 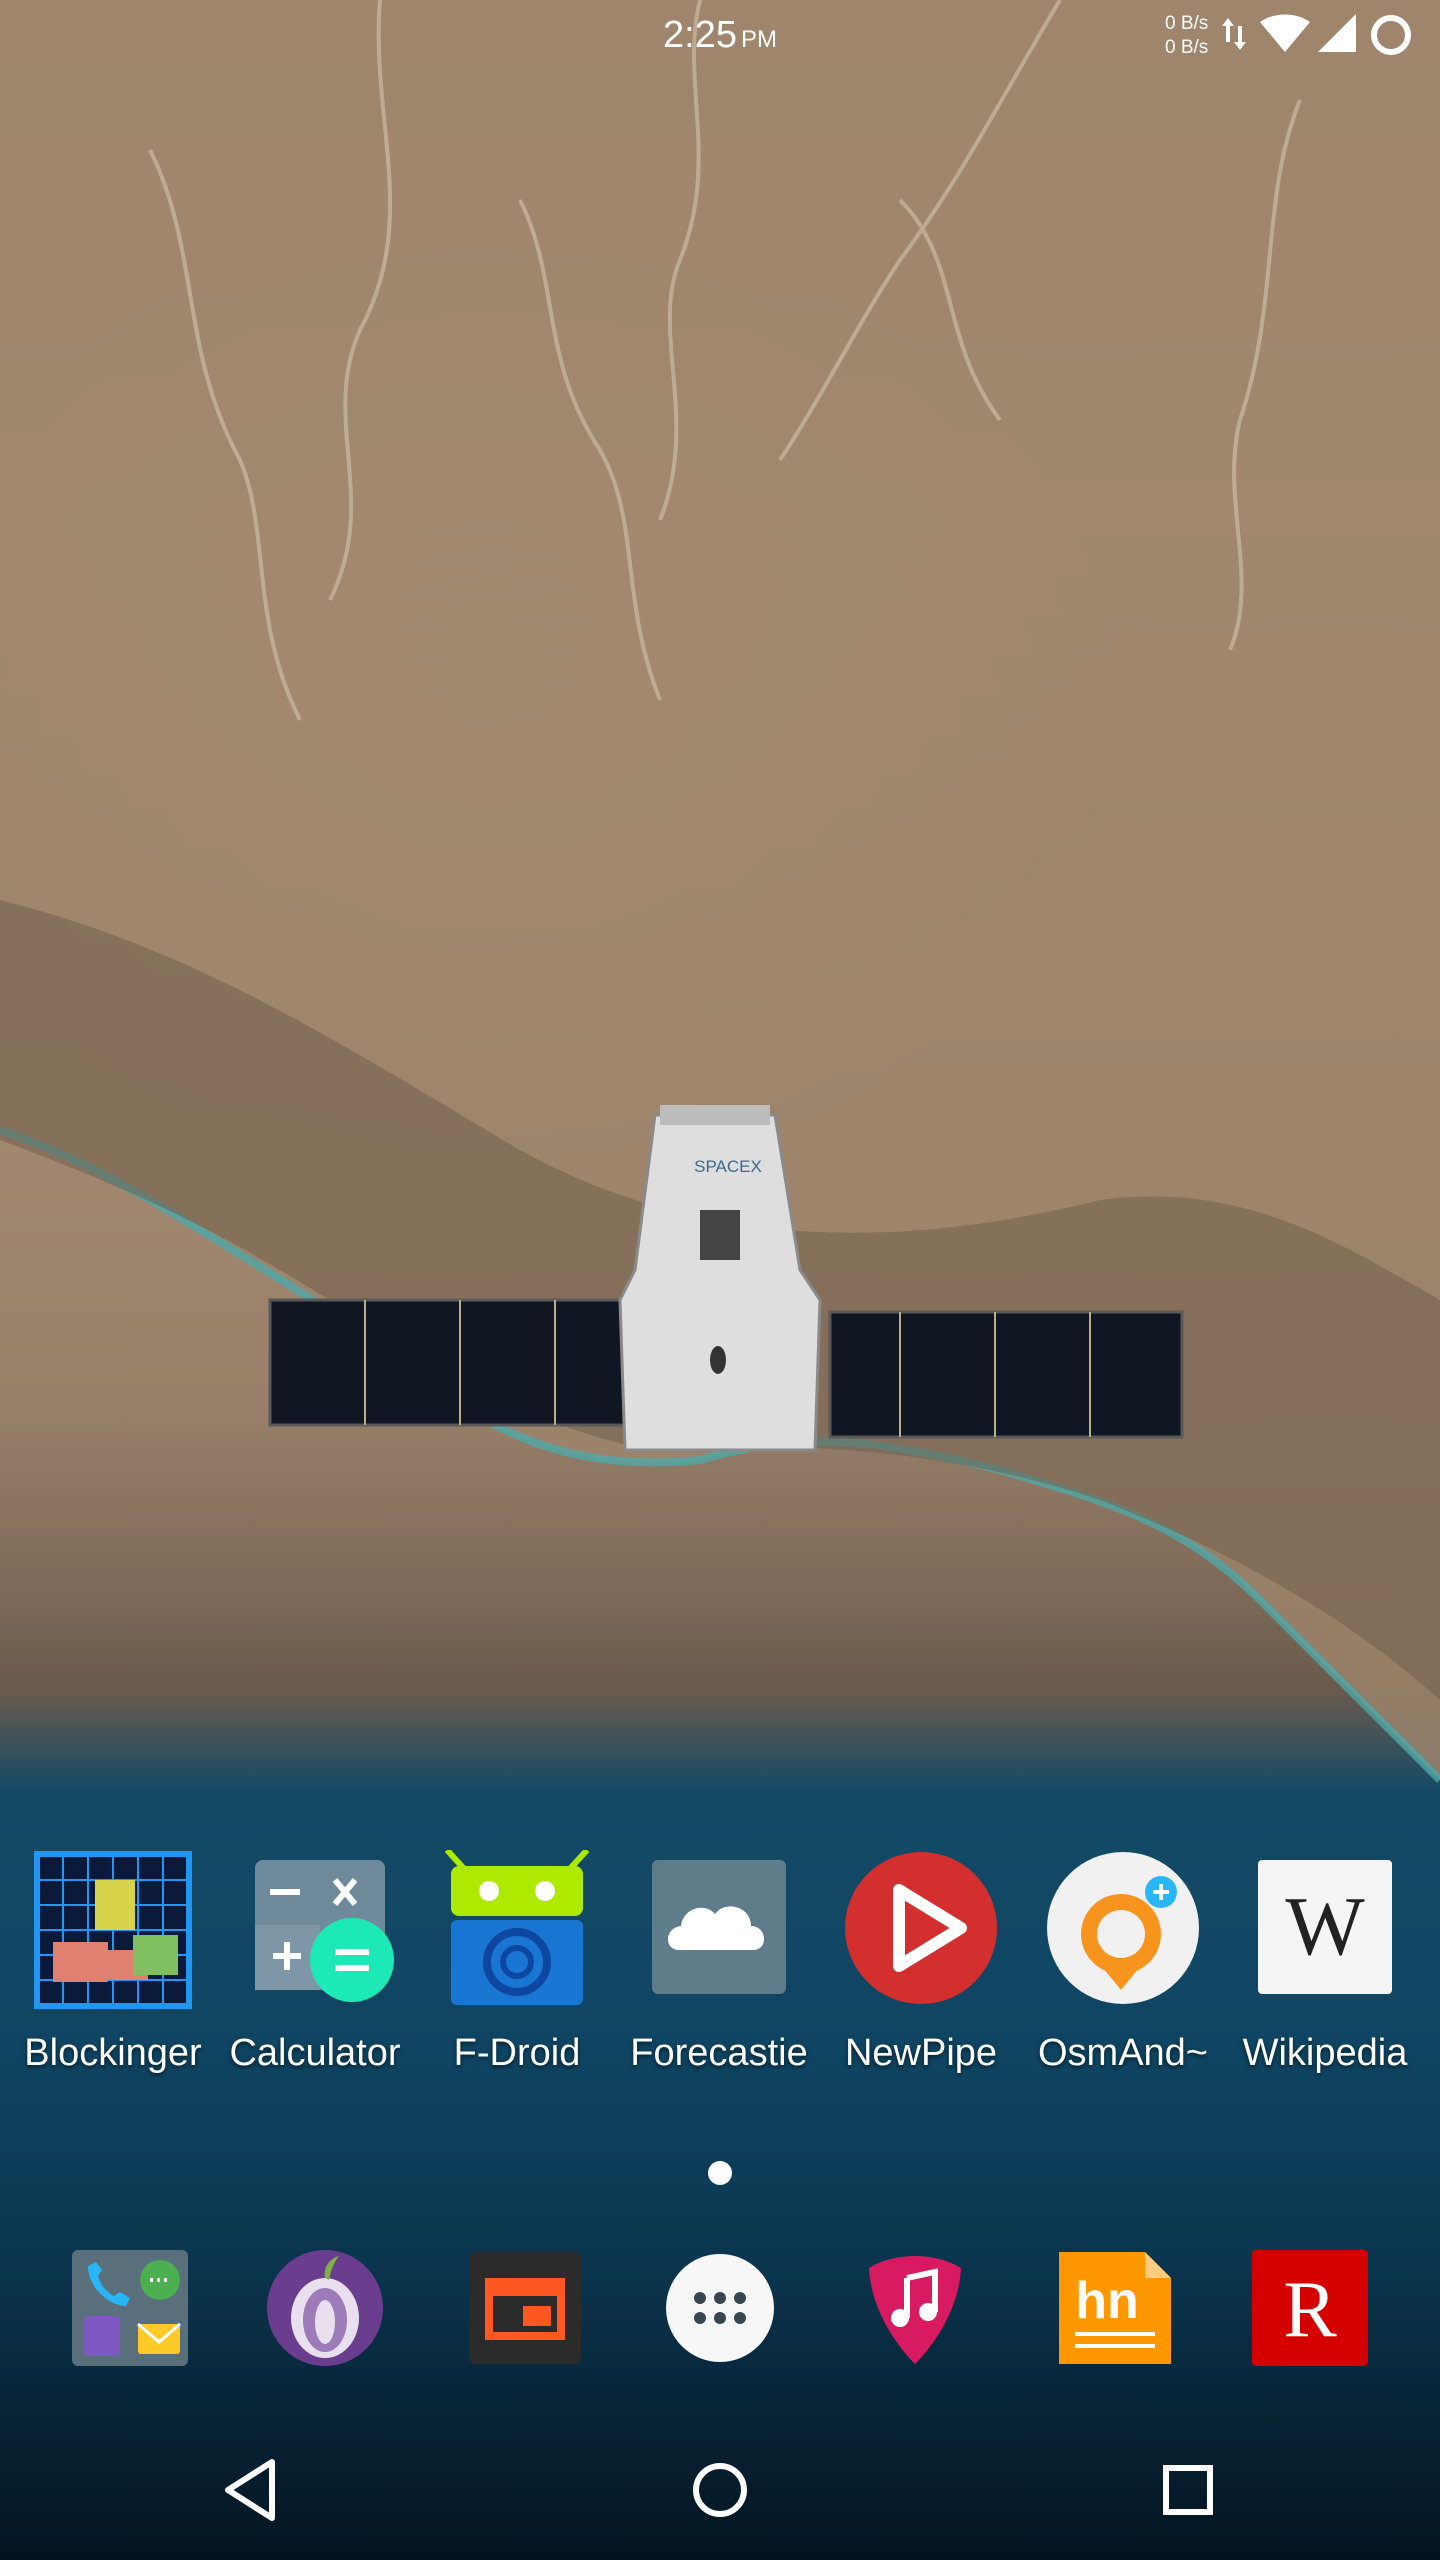 I want to click on dock-hacker-news: hn, so click(x=1115, y=2308).